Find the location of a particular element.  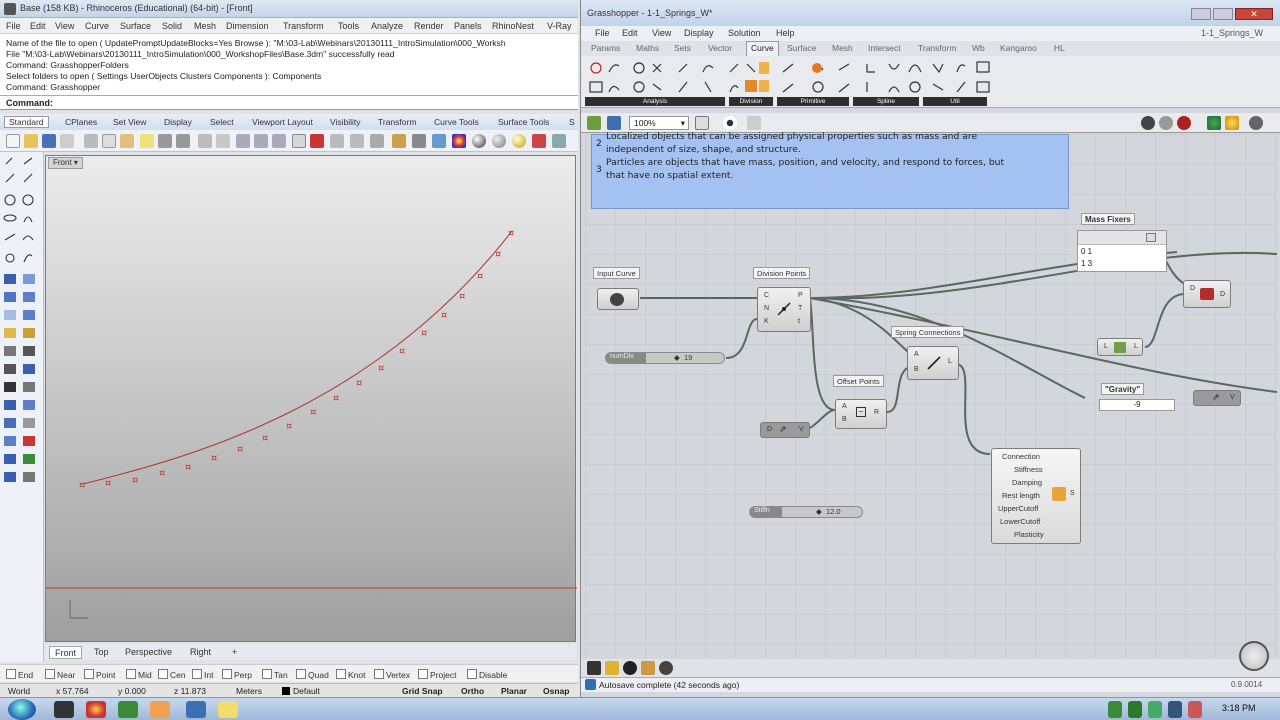

div-output-p: P is located at coordinates (800, 295).